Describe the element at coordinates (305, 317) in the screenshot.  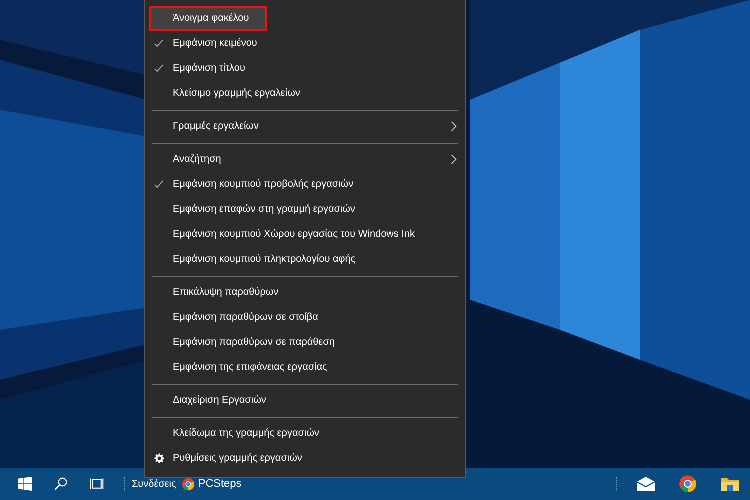
I see `menu-item: Εμφάνιση παραθύρων σε στοίβα` at that location.